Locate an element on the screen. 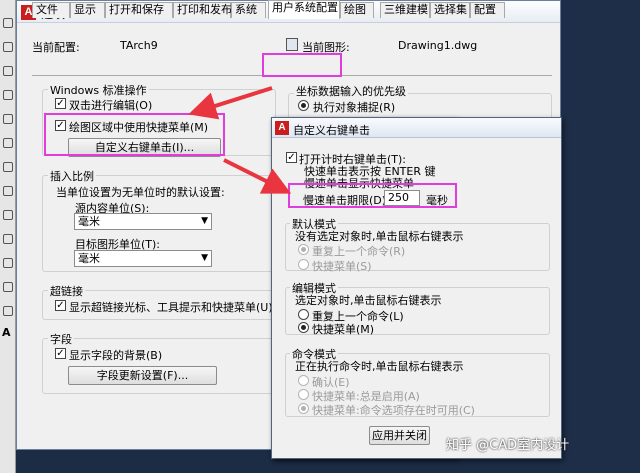 Image resolution: width=640 pixels, height=473 pixels. tab-user-preferences: 用户系统配置 is located at coordinates (304, 9).